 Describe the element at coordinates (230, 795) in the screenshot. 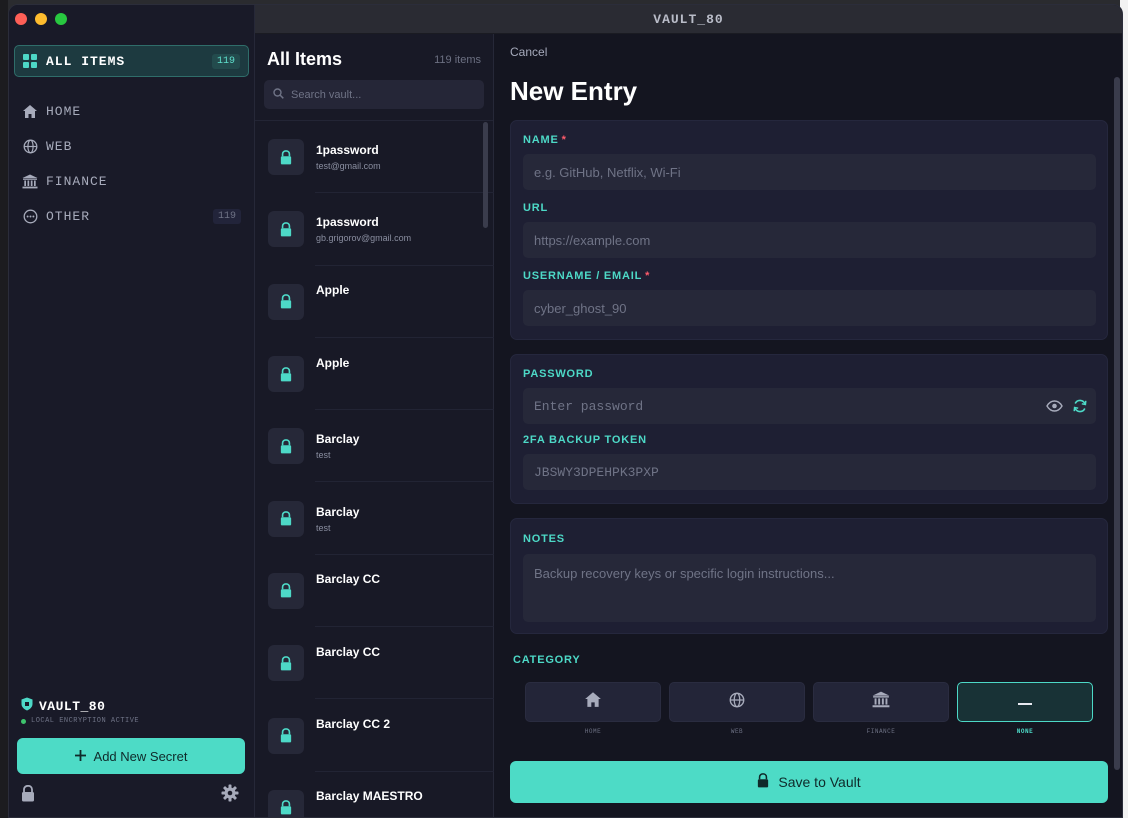

I see `gear-icon` at that location.